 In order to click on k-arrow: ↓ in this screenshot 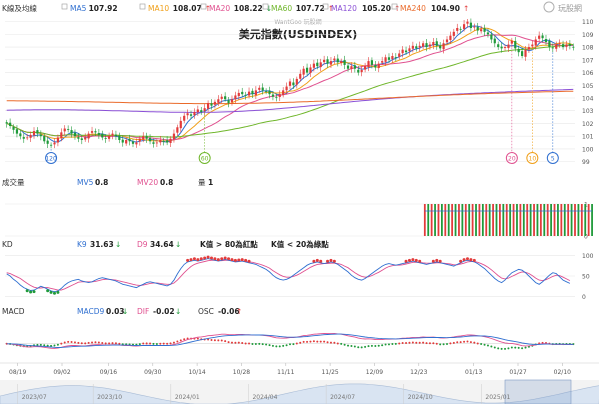, I will do `click(118, 244)`.